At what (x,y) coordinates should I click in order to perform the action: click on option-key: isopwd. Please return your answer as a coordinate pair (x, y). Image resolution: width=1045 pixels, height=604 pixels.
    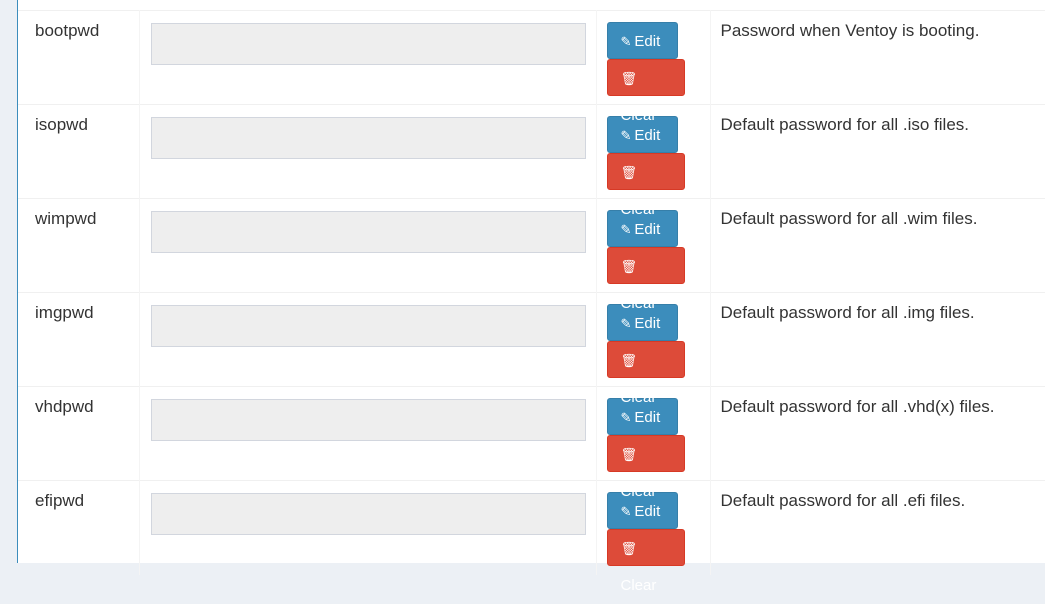
    Looking at the image, I should click on (79, 151).